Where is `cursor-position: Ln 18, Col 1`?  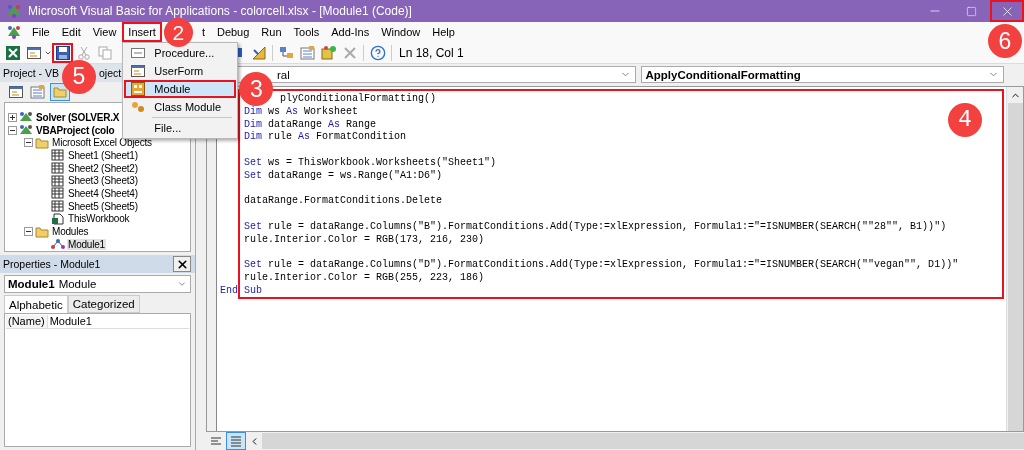 cursor-position: Ln 18, Col 1 is located at coordinates (431, 52).